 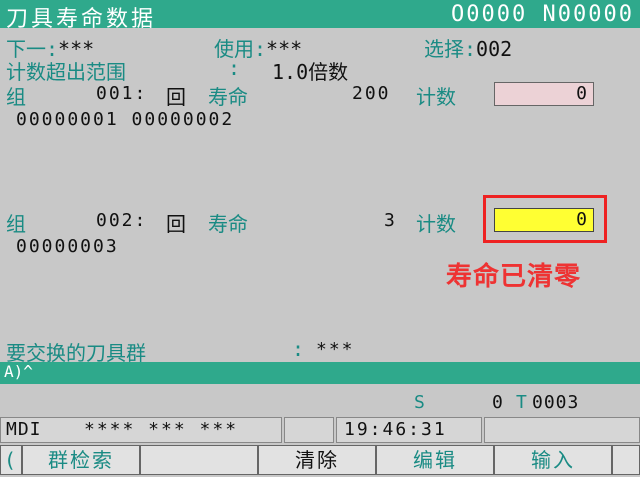 I want to click on exchange-colon: :, so click(x=298, y=349).